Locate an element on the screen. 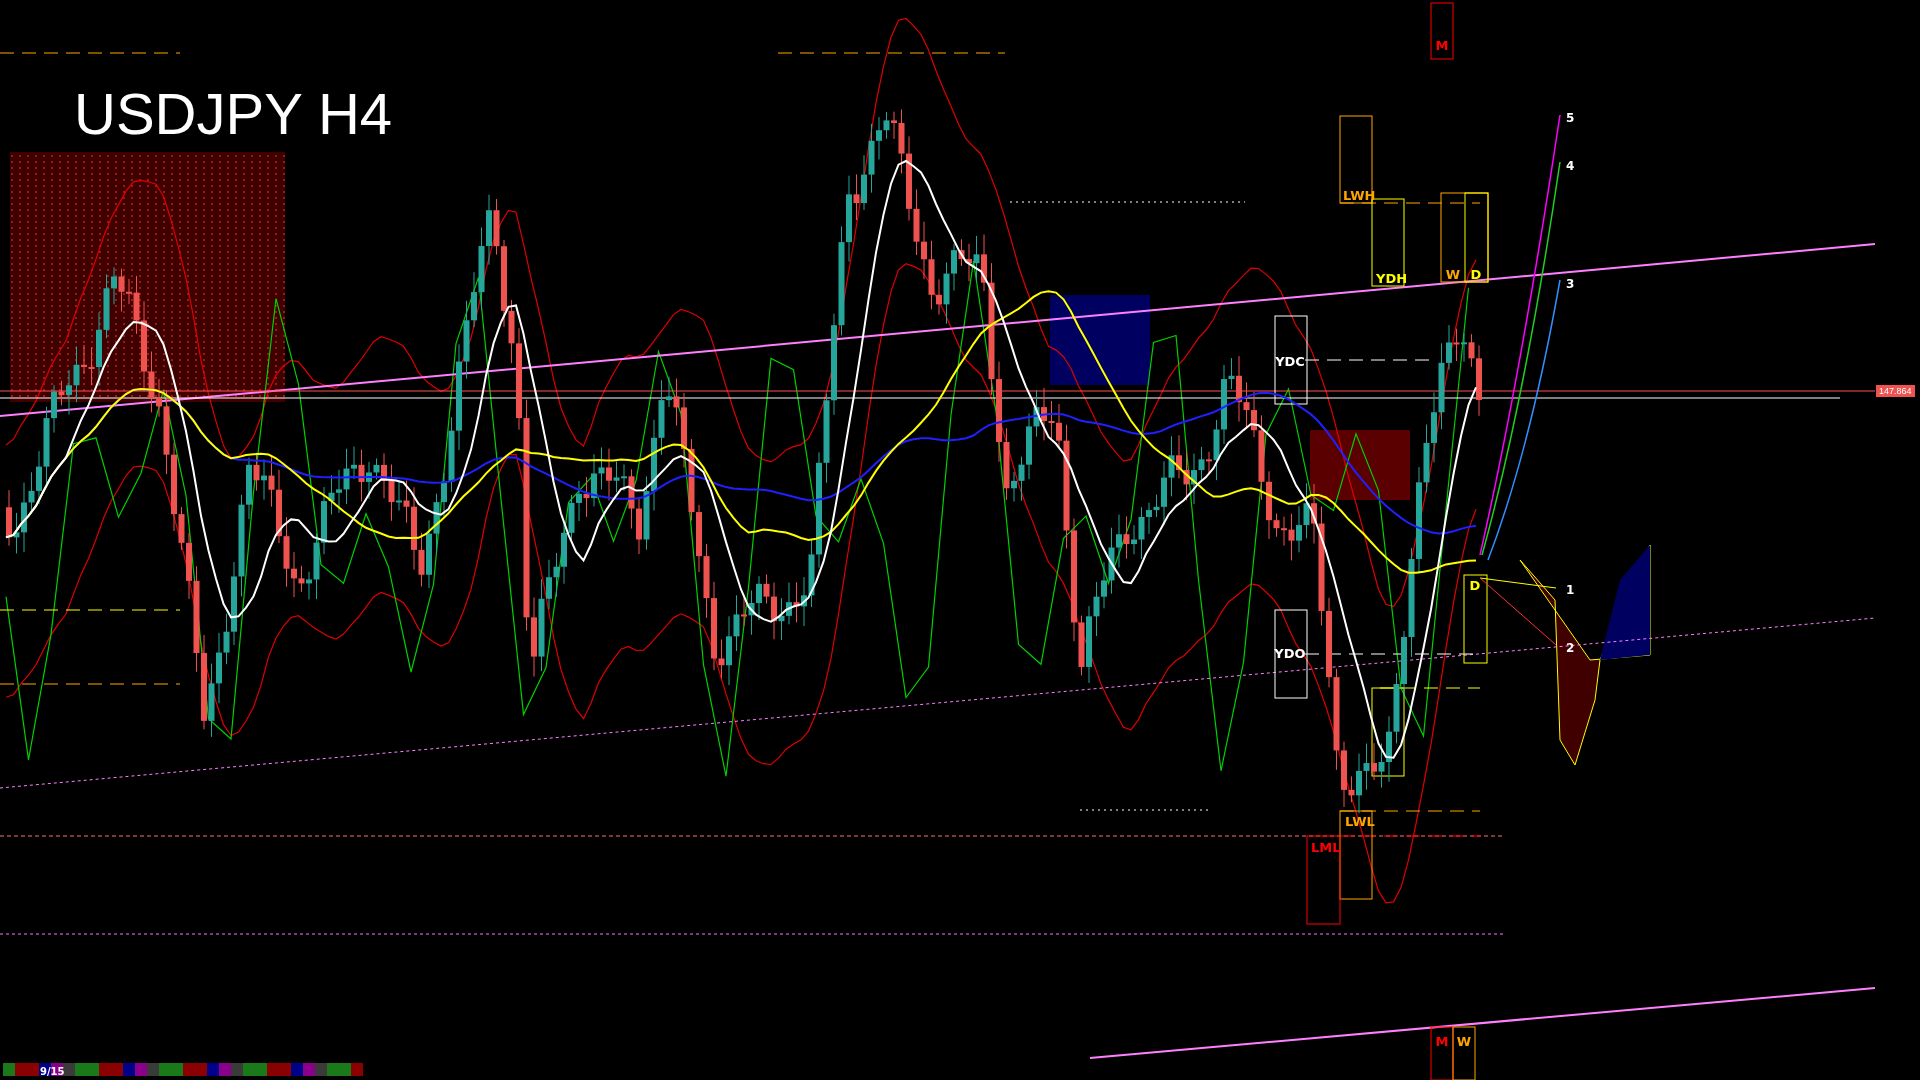 This screenshot has height=1080, width=1920. chart-title: USDJPY H4 is located at coordinates (233, 113).